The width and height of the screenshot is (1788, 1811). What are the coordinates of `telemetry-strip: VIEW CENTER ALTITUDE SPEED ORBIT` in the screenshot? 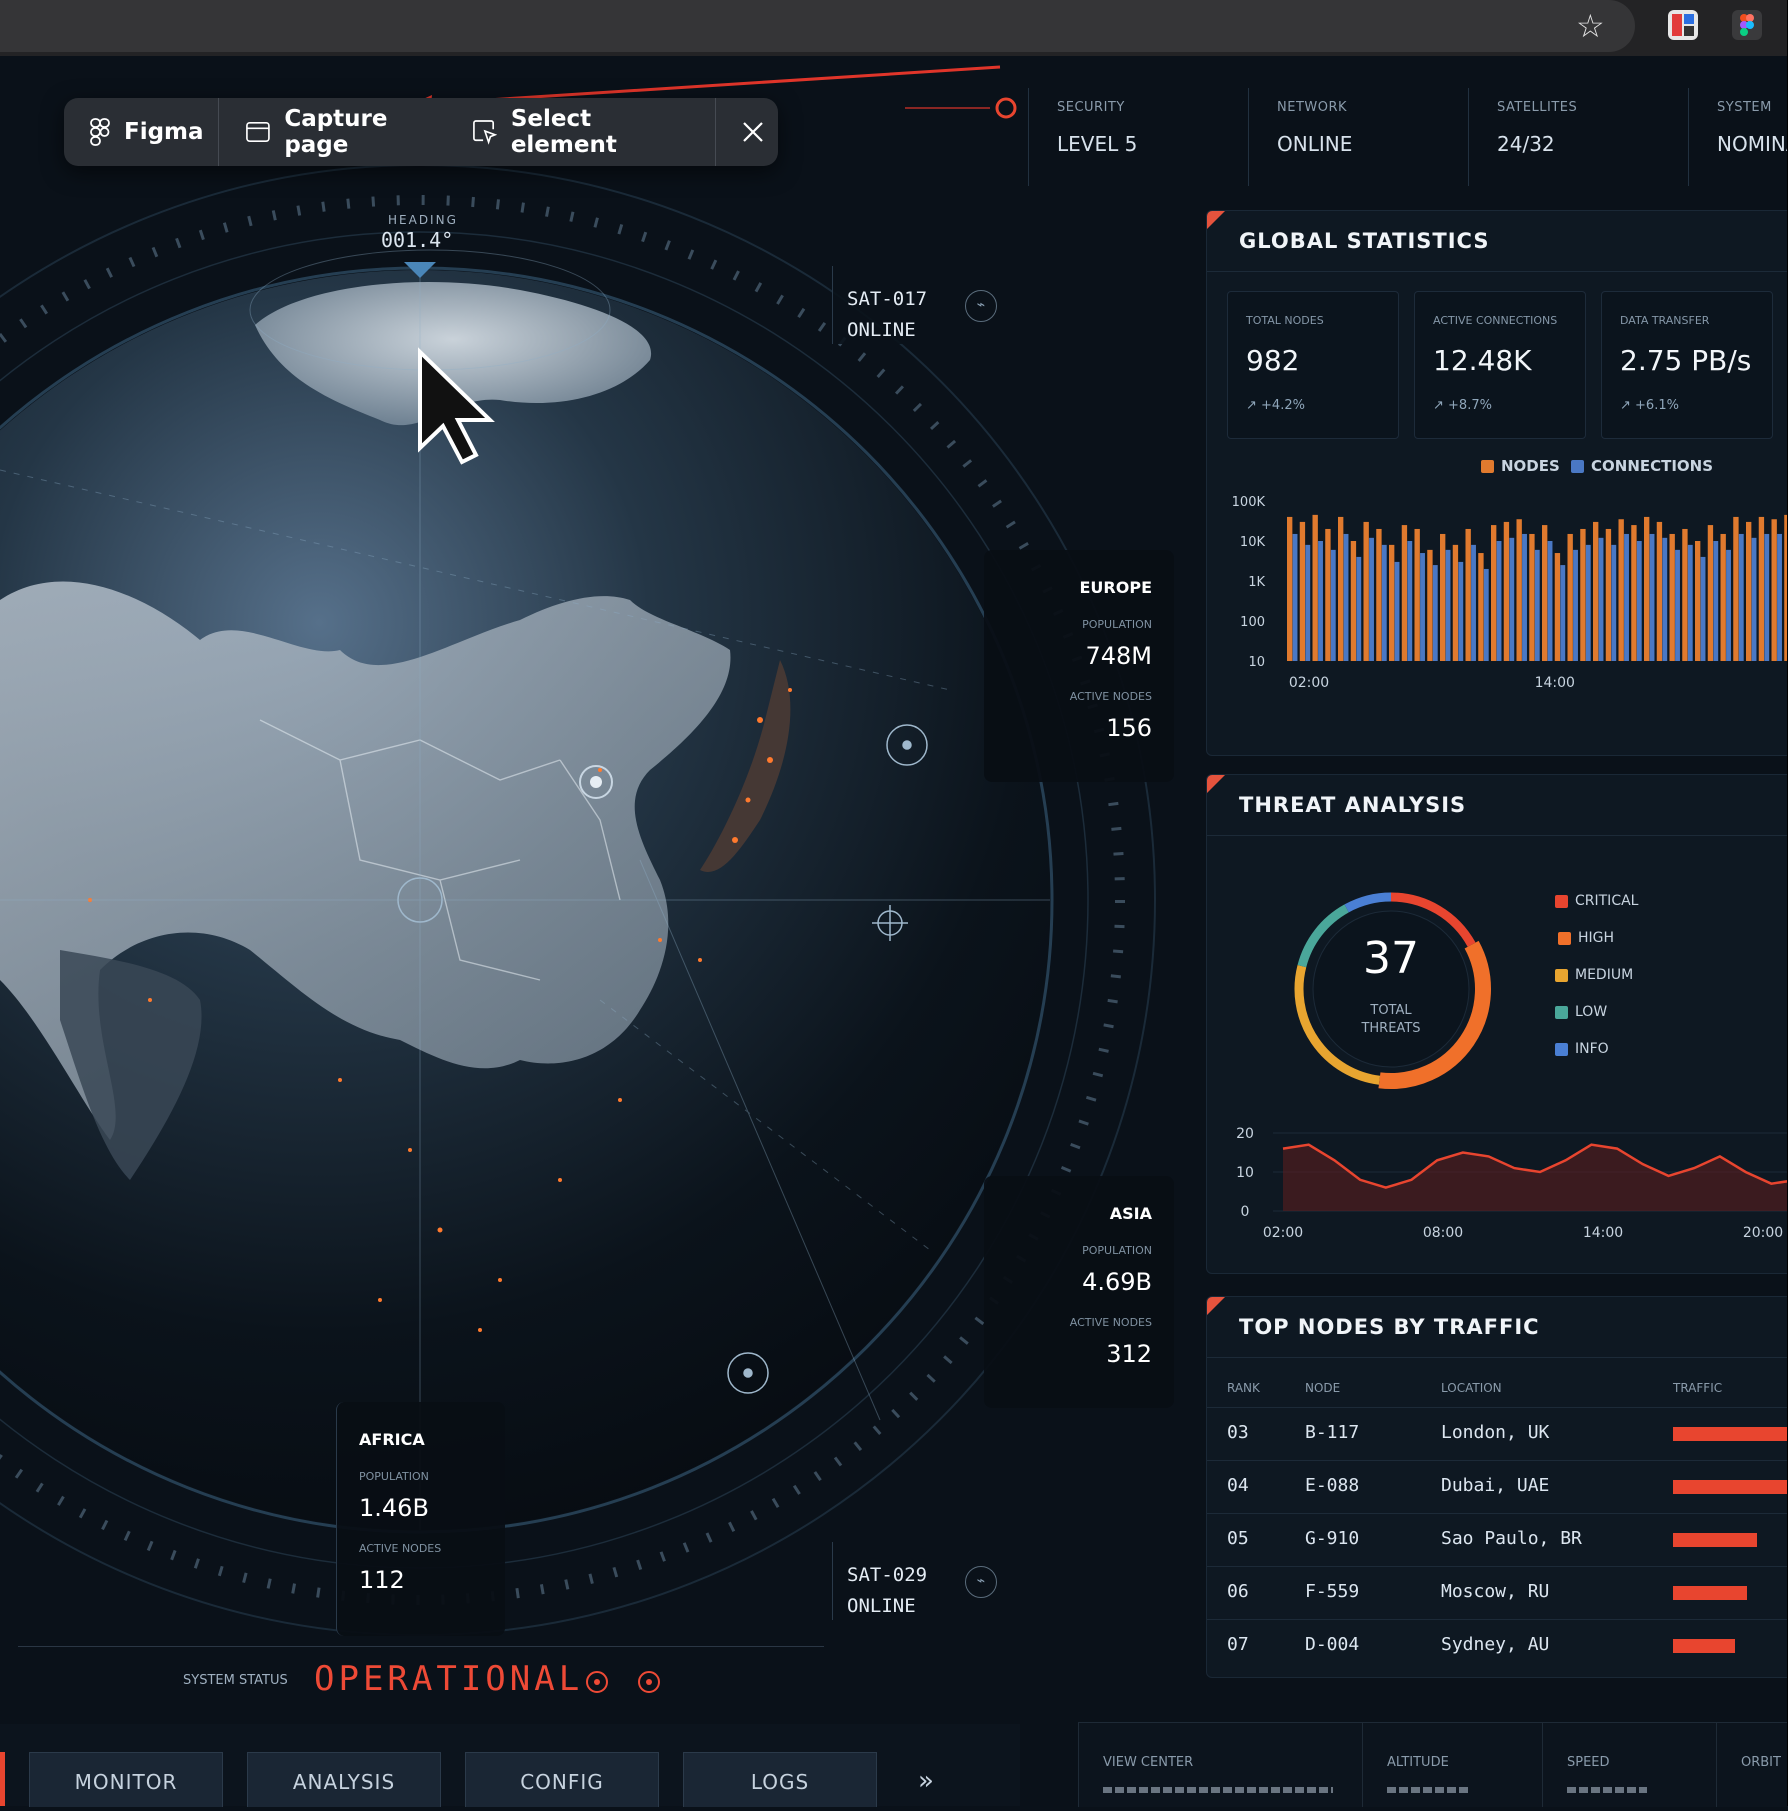 It's located at (1433, 1764).